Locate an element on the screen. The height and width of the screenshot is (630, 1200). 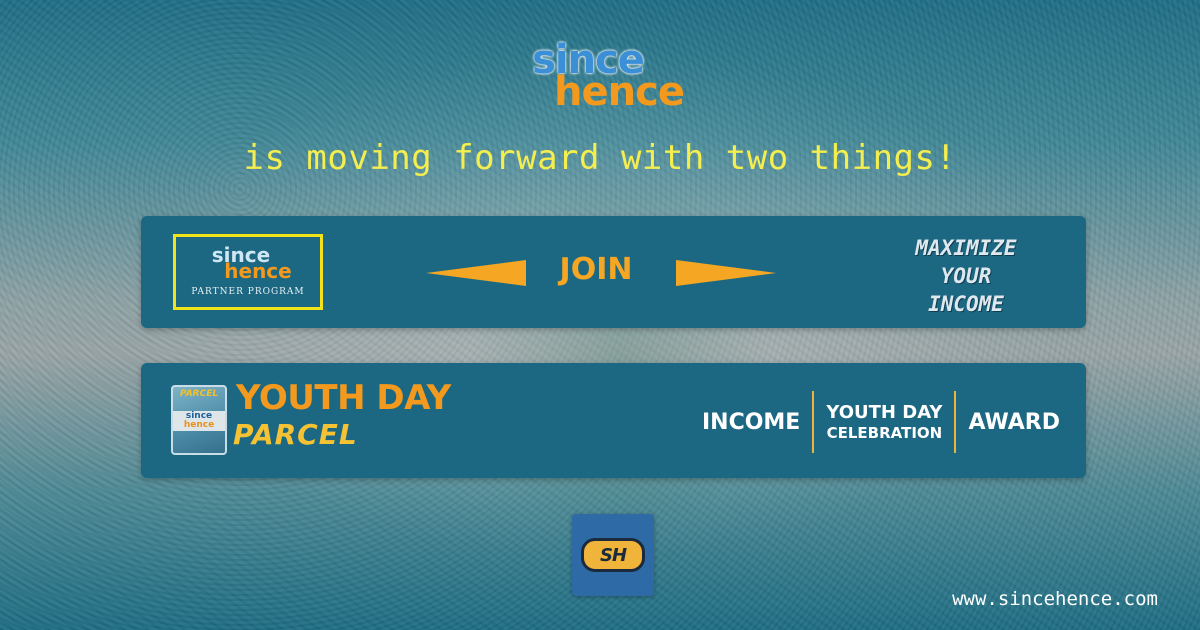
maximize-line: INCOME is located at coordinates (966, 304).